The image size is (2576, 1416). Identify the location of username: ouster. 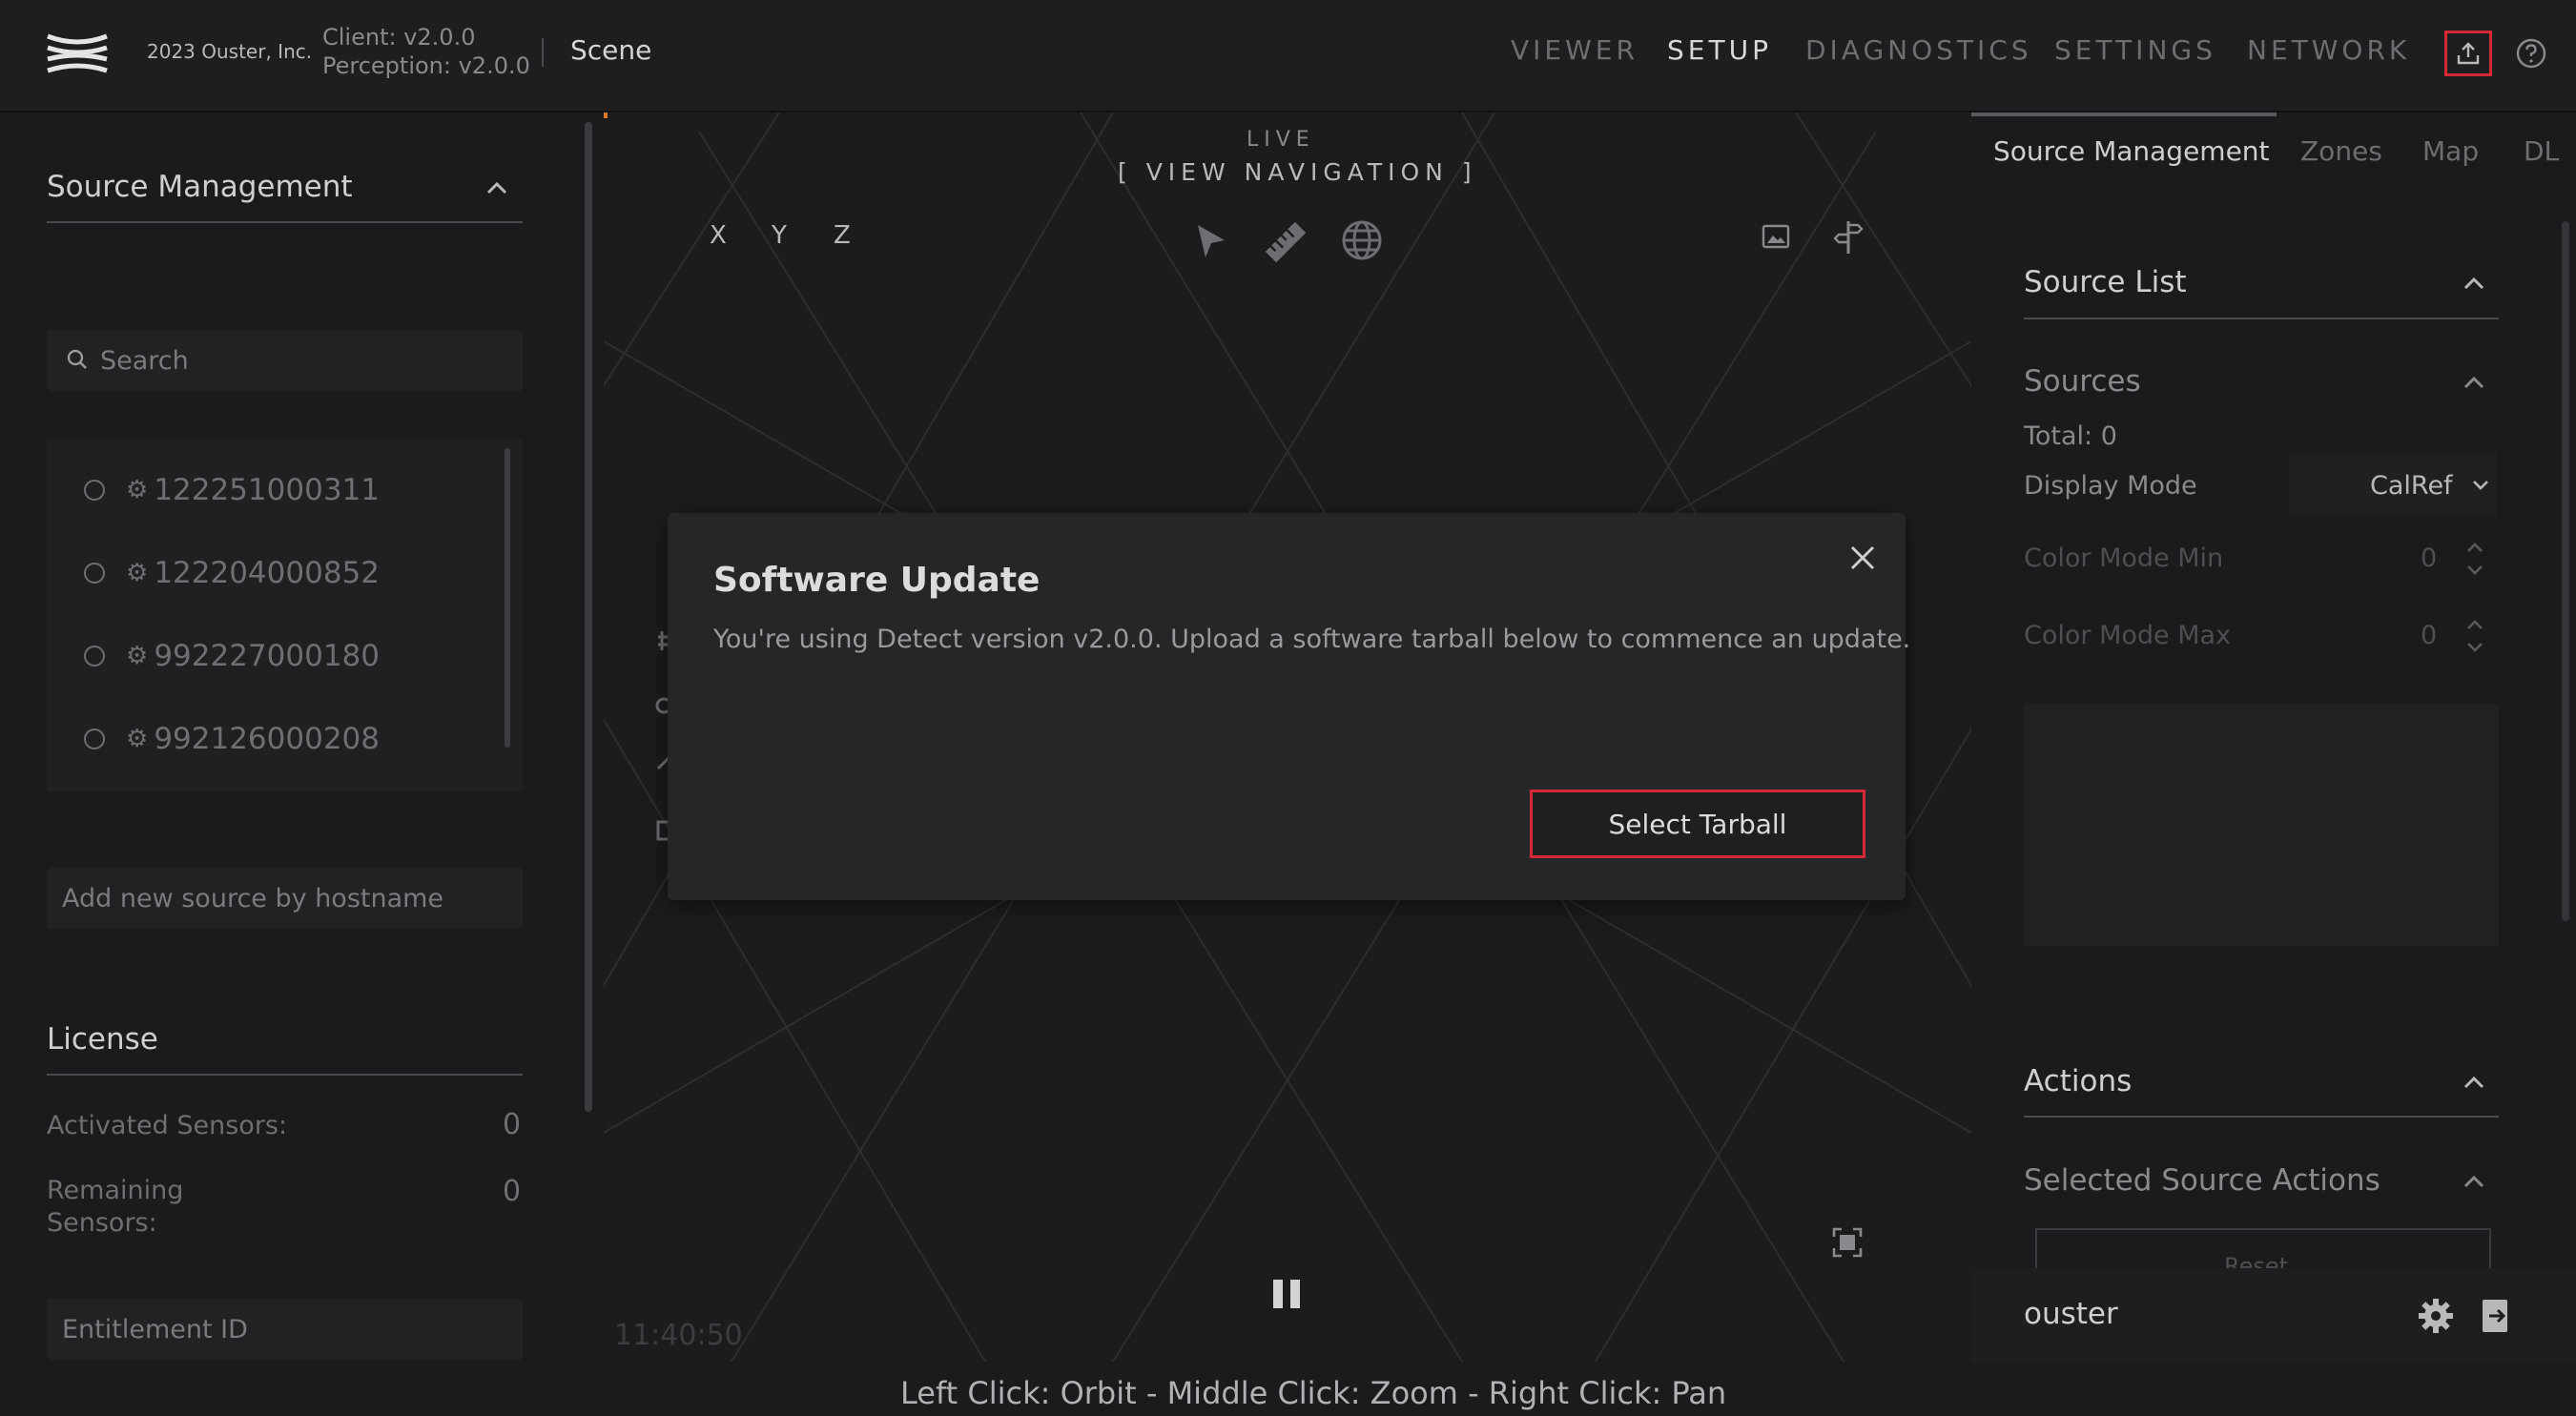
(2071, 1314).